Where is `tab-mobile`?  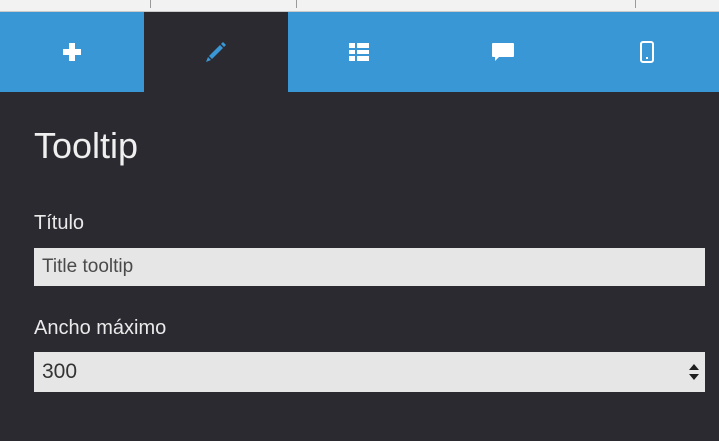 tab-mobile is located at coordinates (647, 52).